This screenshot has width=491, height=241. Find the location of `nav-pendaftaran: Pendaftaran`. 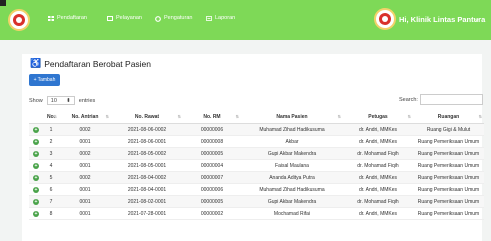

nav-pendaftaran: Pendaftaran is located at coordinates (67, 18).